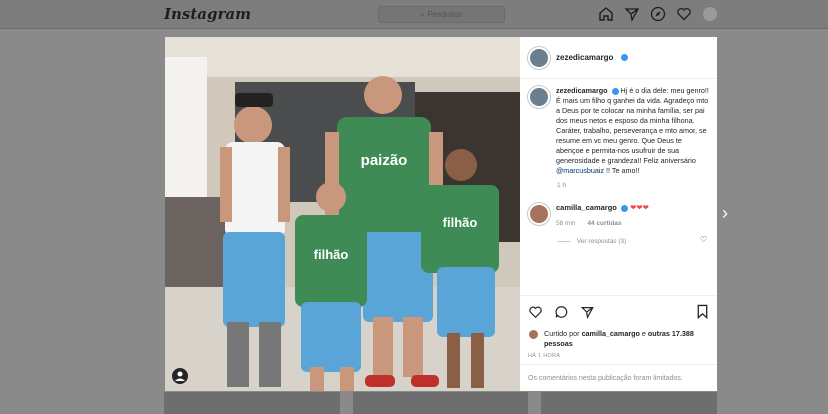  What do you see at coordinates (539, 214) in the screenshot?
I see `commenter-avatar` at bounding box center [539, 214].